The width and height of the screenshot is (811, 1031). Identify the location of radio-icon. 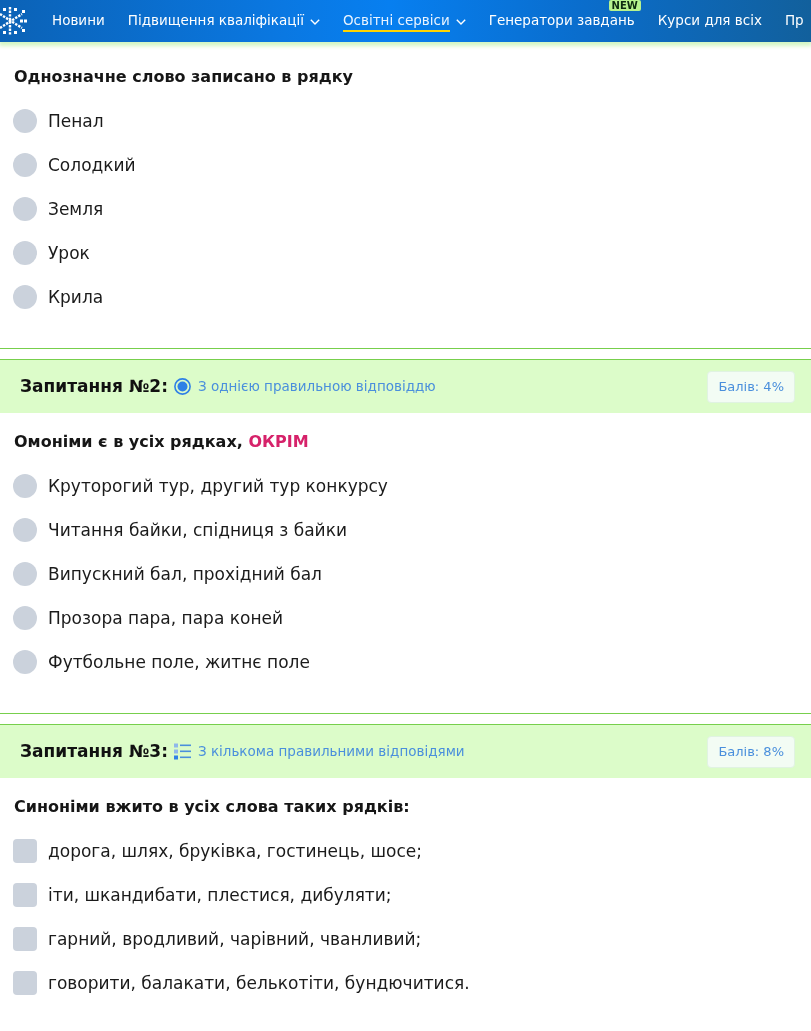
(182, 386).